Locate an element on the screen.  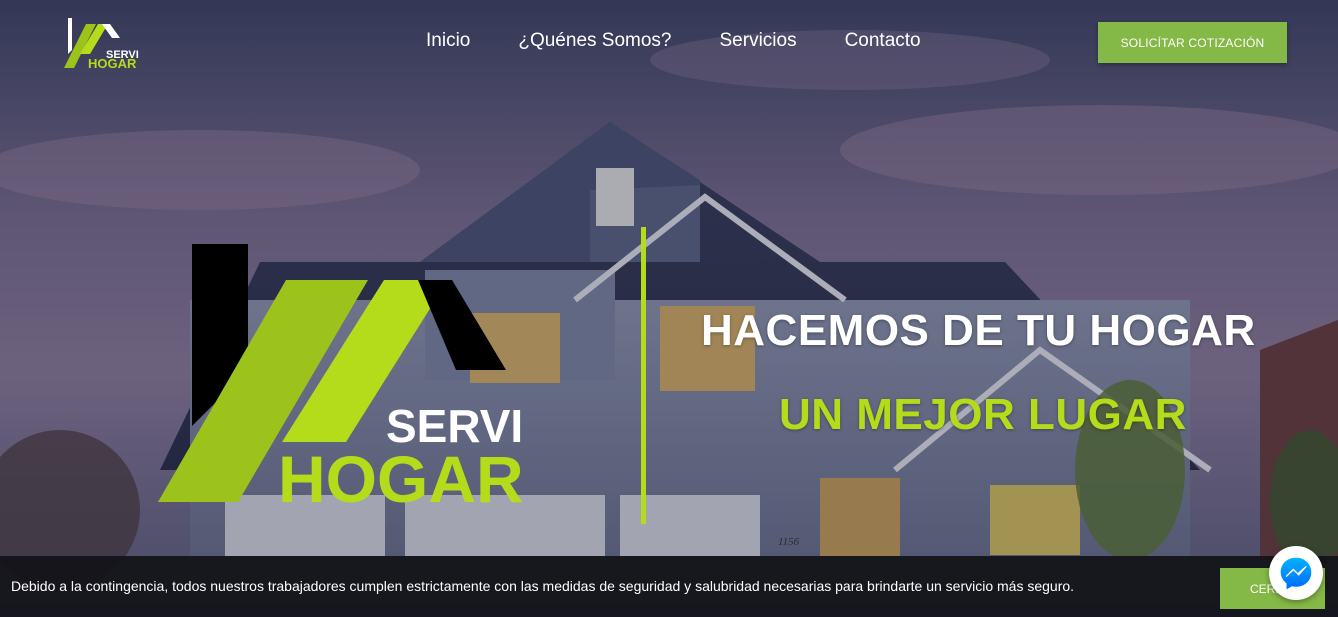
request-quote-button: SOLICÍTAR COTIZACIÓN is located at coordinates (1192, 42).